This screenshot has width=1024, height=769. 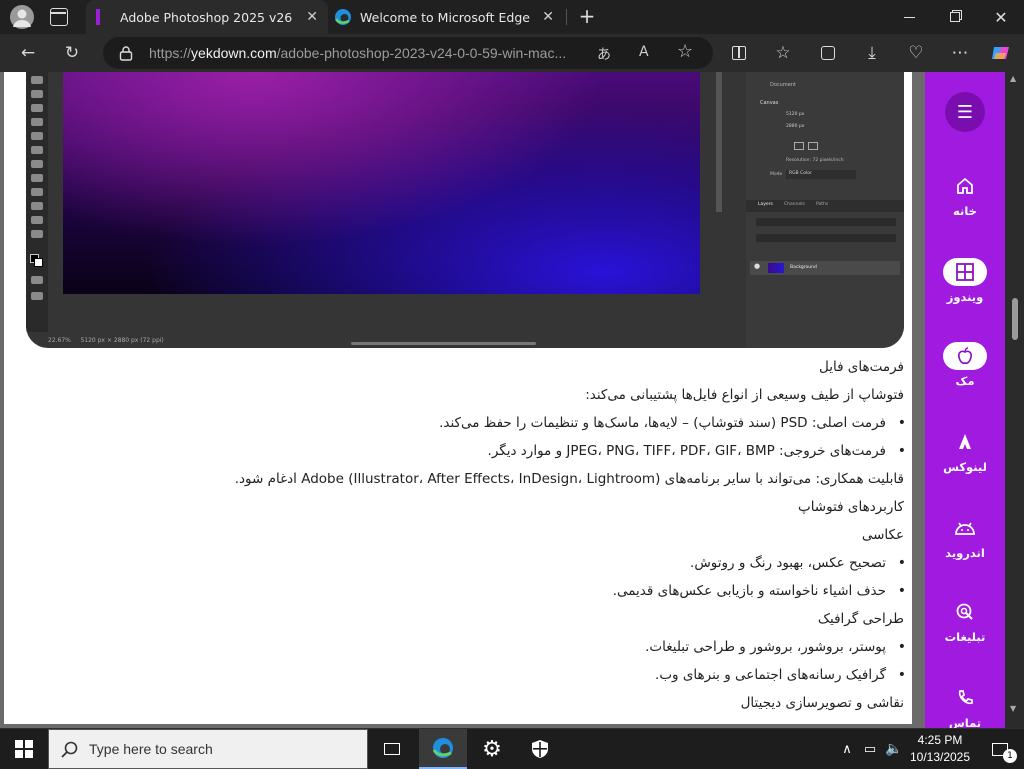 I want to click on page-scrollbar: ▲ ▼, so click(x=1014, y=400).